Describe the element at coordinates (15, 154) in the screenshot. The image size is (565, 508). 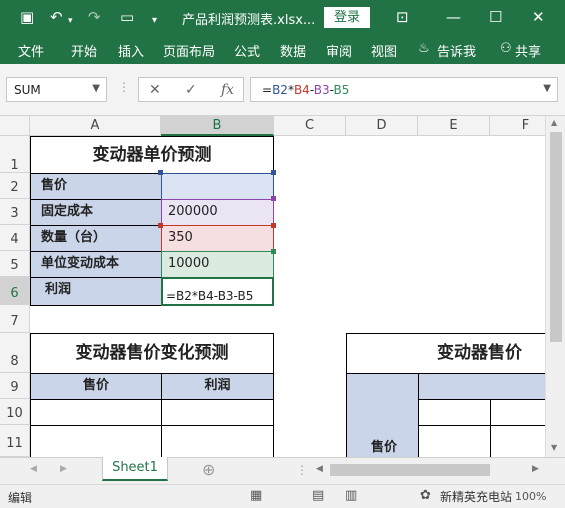
I see `row-header-1: 1` at that location.